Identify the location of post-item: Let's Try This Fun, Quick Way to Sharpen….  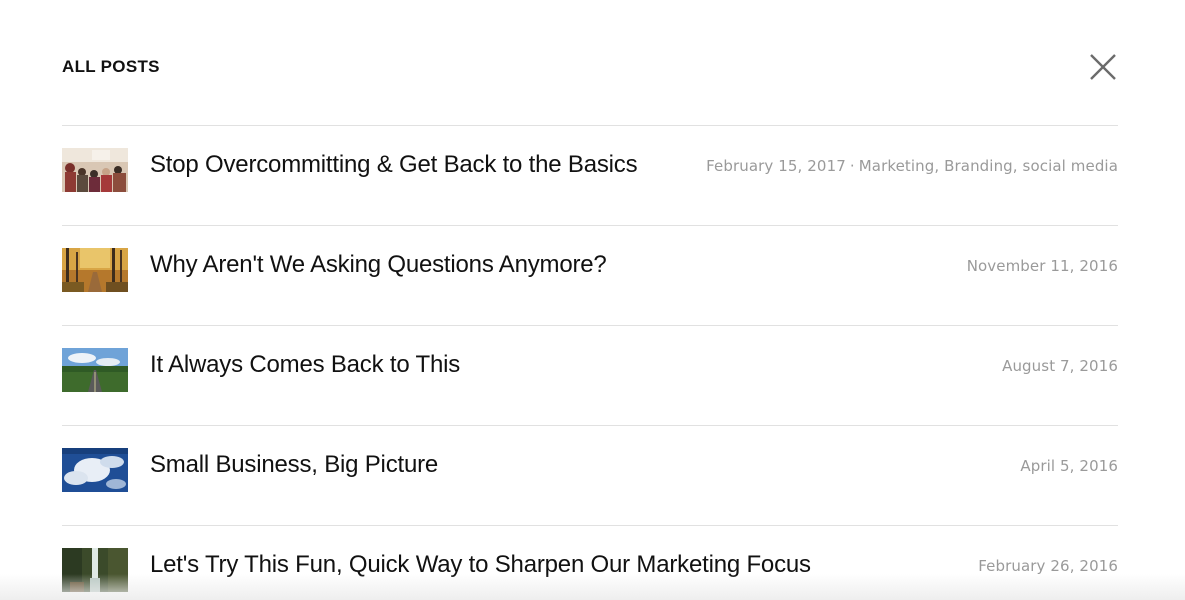
(590, 562).